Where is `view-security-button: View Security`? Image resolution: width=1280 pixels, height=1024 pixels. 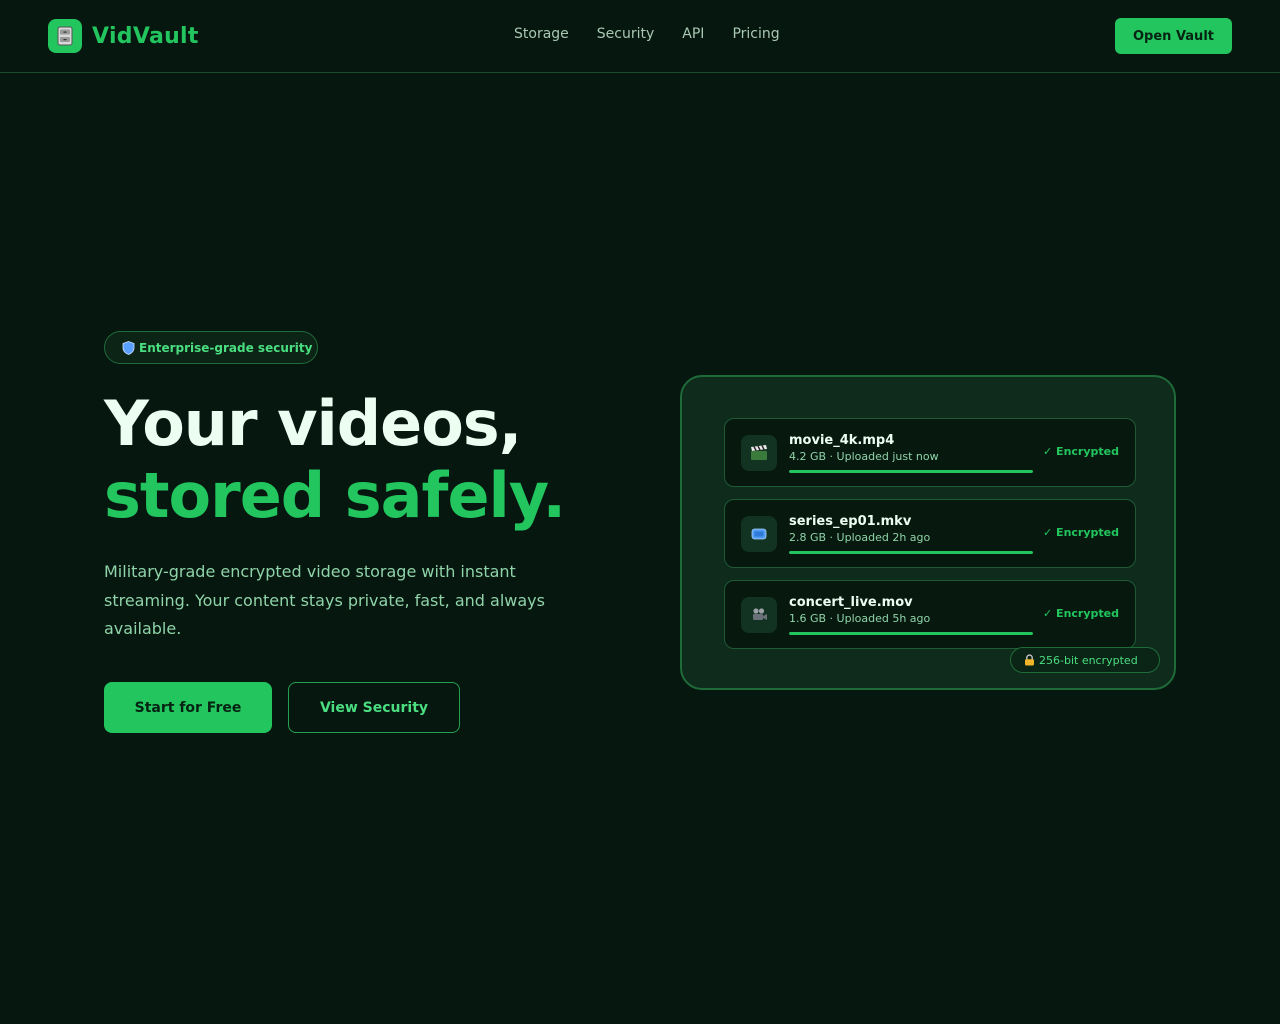 view-security-button: View Security is located at coordinates (374, 707).